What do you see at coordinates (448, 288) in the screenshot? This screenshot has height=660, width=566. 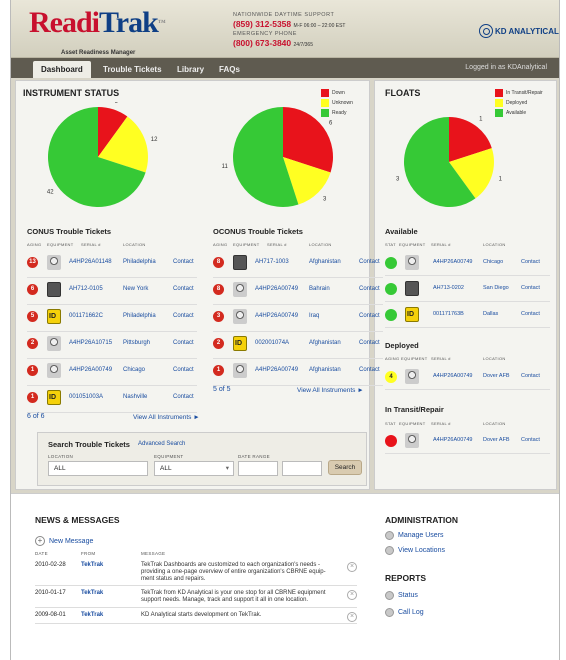 I see `serial-link: AH713-0202` at bounding box center [448, 288].